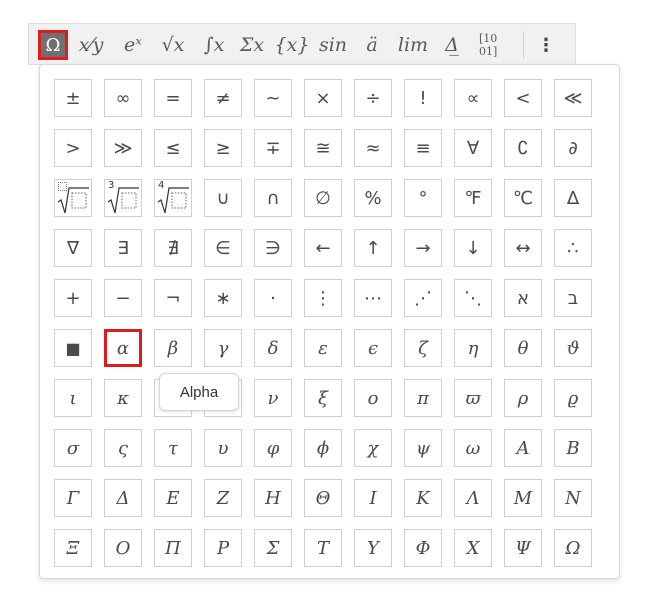 This screenshot has width=668, height=614. I want to click on more-options-button: ⋮, so click(546, 45).